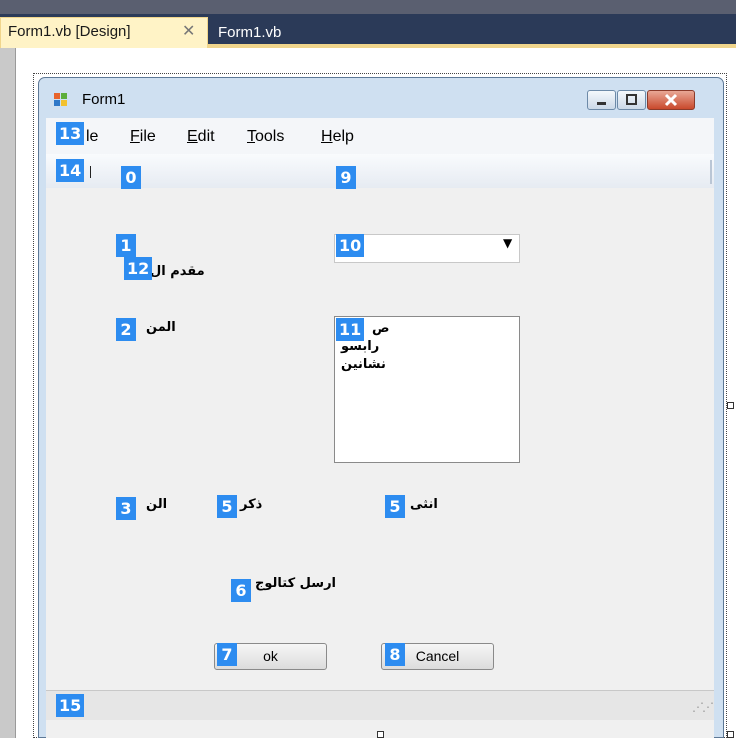 Image resolution: width=736 pixels, height=738 pixels. What do you see at coordinates (360, 346) in the screenshot?
I see `list-item: رابسو` at bounding box center [360, 346].